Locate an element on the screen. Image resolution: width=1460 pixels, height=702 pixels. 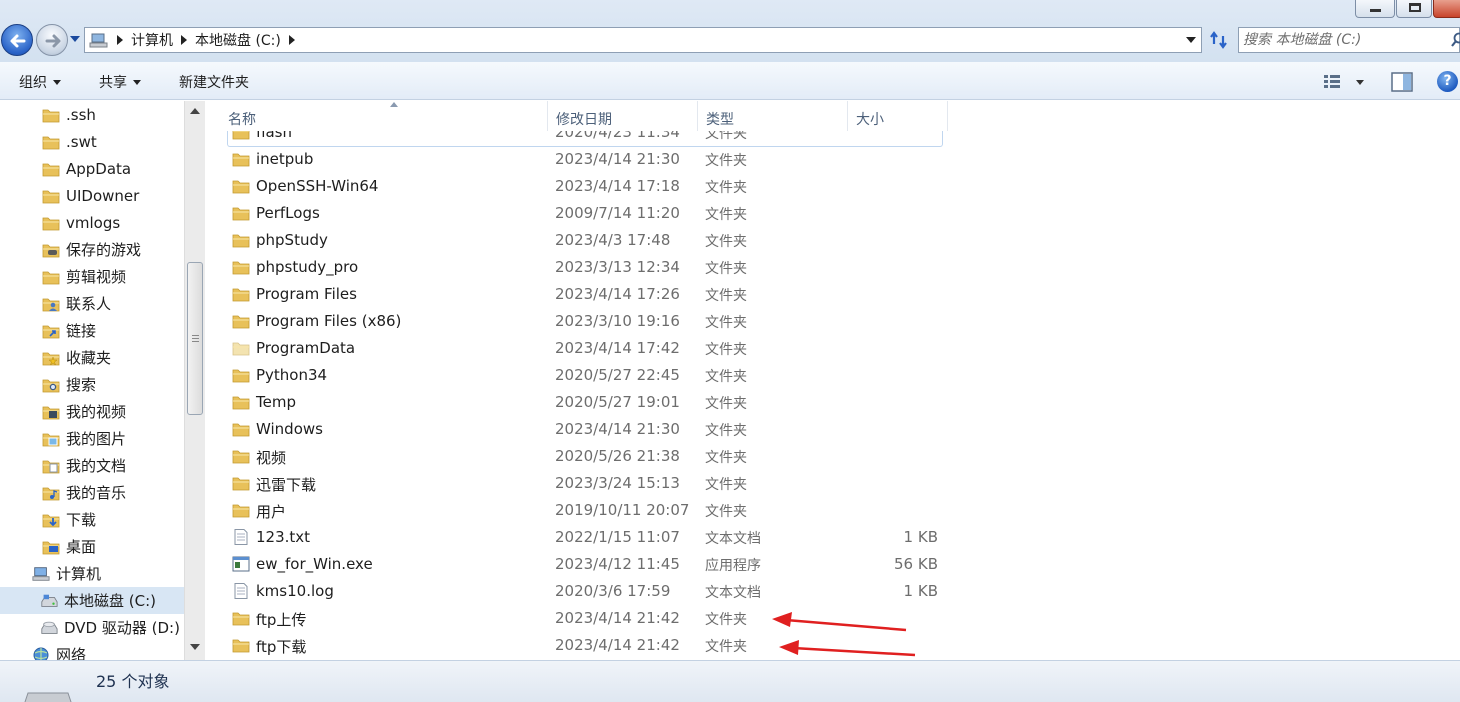
close-button is located at coordinates (1446, 9).